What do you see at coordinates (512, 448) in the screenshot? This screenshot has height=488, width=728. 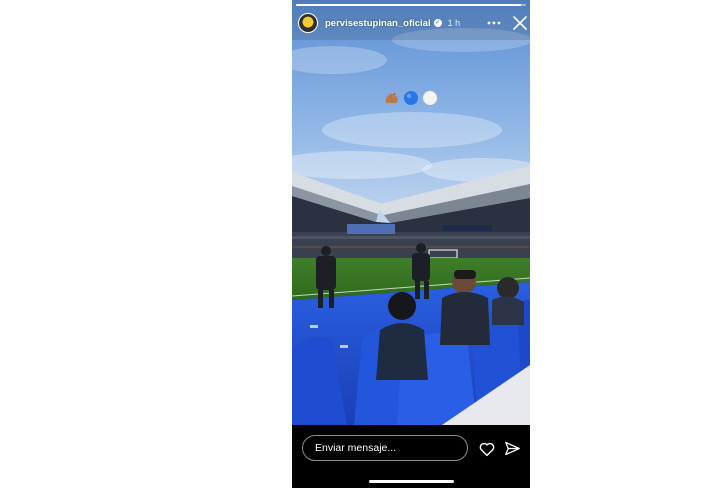 I see `send-icon` at bounding box center [512, 448].